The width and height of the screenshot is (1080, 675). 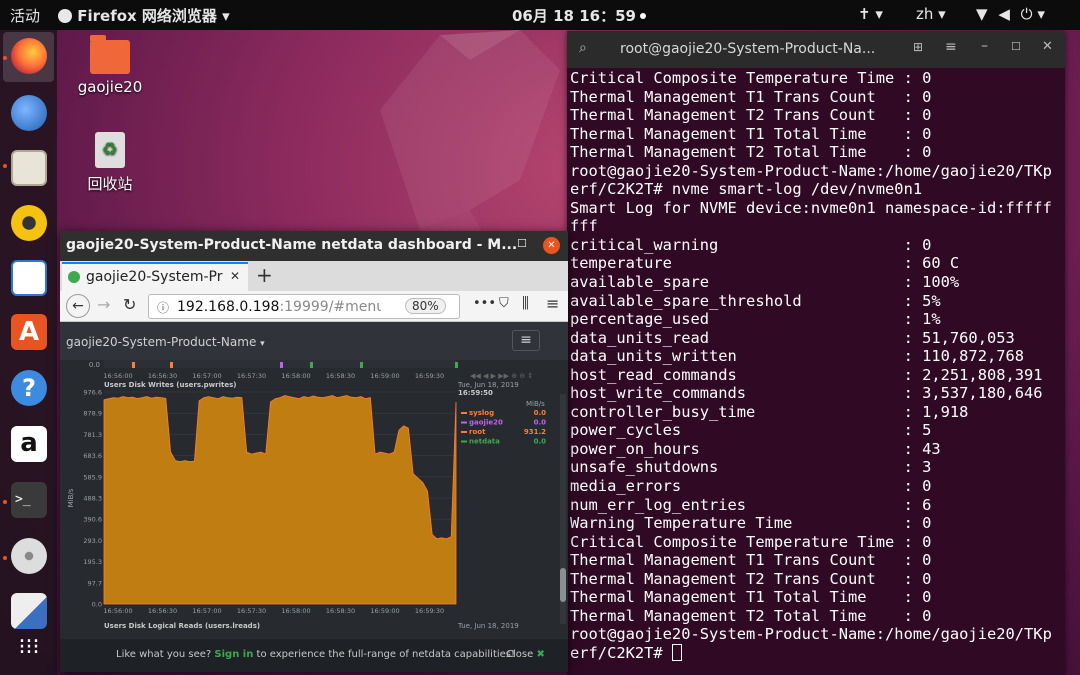 I want to click on tab-active: gaojie20-System-Pr ✕, so click(x=155, y=276).